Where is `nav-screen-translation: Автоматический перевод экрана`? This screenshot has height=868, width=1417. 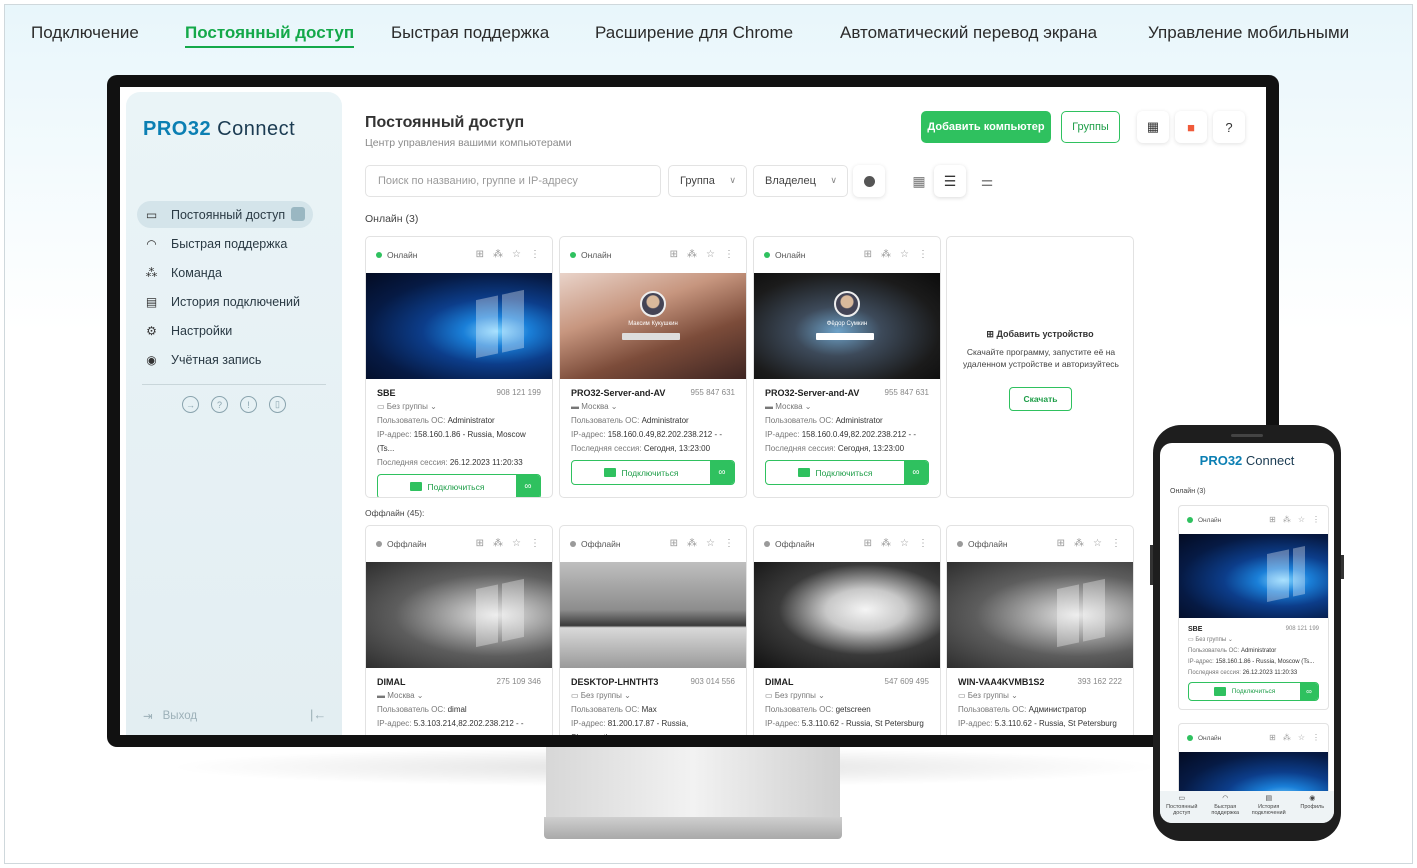 nav-screen-translation: Автоматический перевод экрана is located at coordinates (968, 33).